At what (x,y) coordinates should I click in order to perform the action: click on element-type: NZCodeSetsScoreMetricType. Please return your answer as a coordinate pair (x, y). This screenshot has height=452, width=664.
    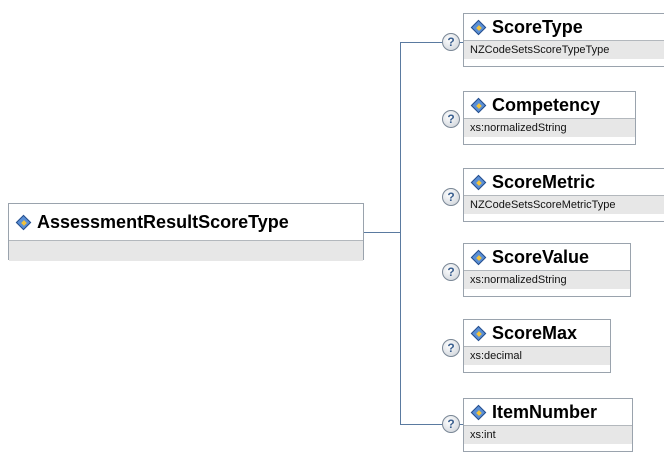
    Looking at the image, I should click on (564, 204).